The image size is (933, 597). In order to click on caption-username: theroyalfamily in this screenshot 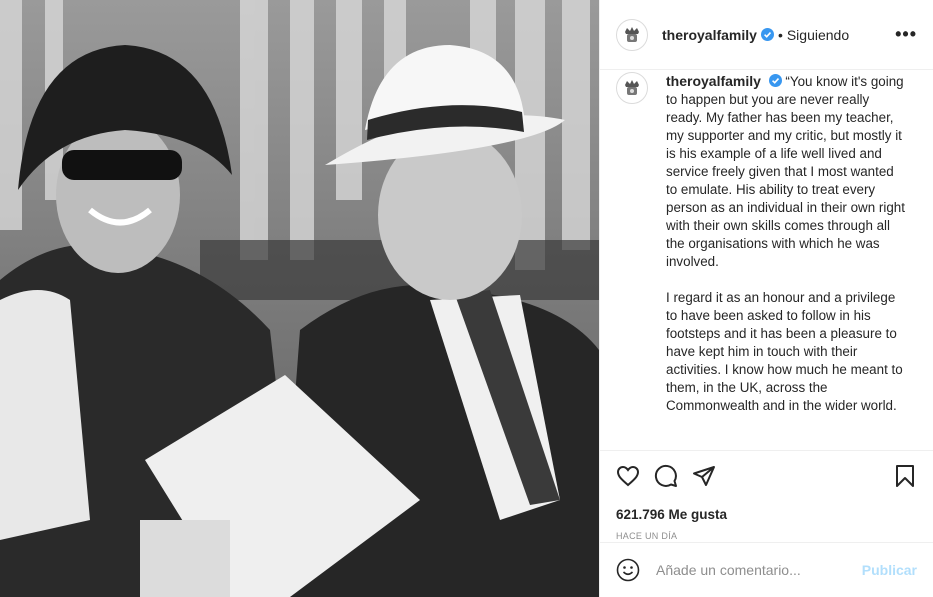, I will do `click(713, 81)`.